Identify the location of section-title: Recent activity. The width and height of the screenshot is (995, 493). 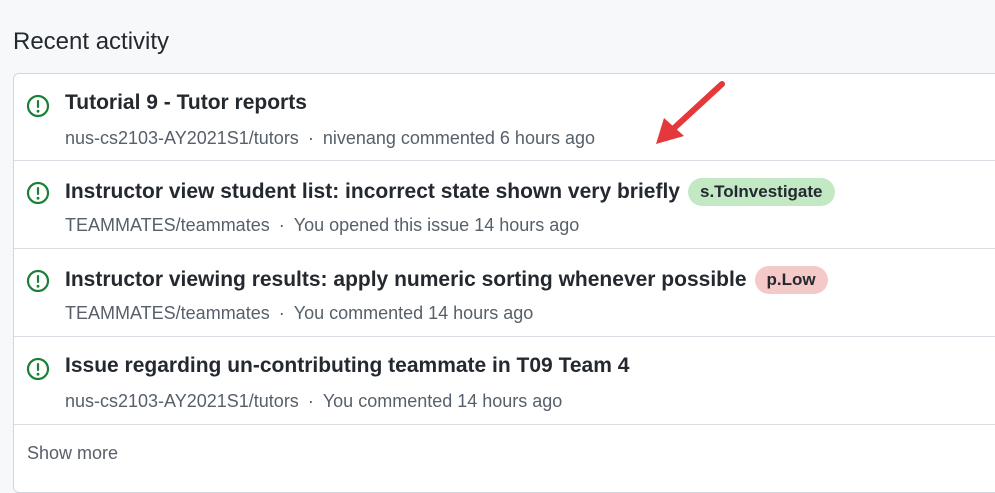
(91, 41).